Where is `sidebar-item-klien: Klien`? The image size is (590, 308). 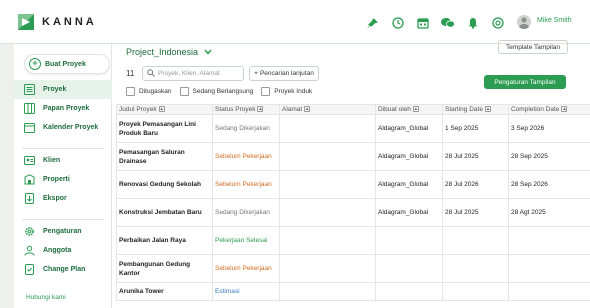
sidebar-item-klien: Klien is located at coordinates (63, 160).